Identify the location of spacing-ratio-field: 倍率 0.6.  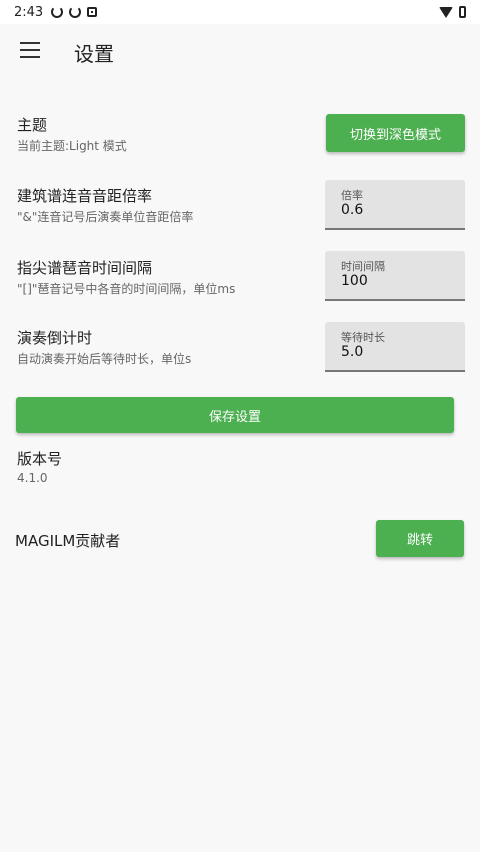
(395, 205).